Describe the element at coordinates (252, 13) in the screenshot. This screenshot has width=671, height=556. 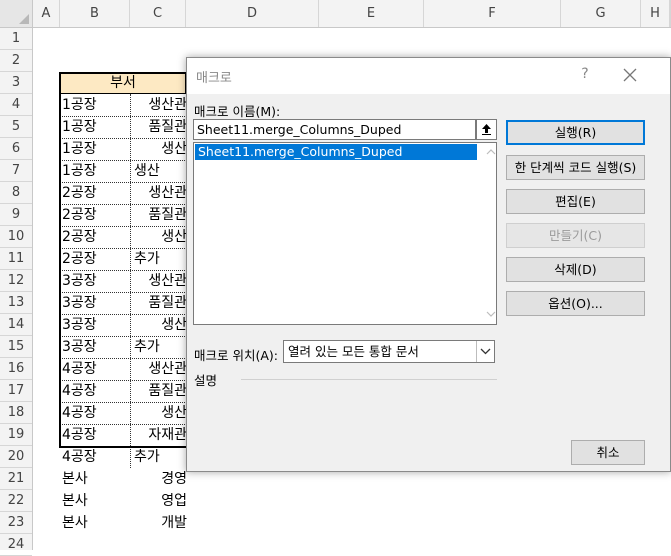
I see `column-header-d: D` at that location.